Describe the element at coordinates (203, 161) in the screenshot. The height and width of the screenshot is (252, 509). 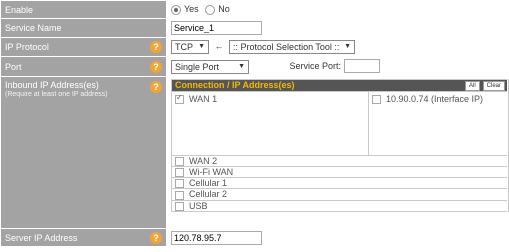
I see `wan2-label: WAN 2` at that location.